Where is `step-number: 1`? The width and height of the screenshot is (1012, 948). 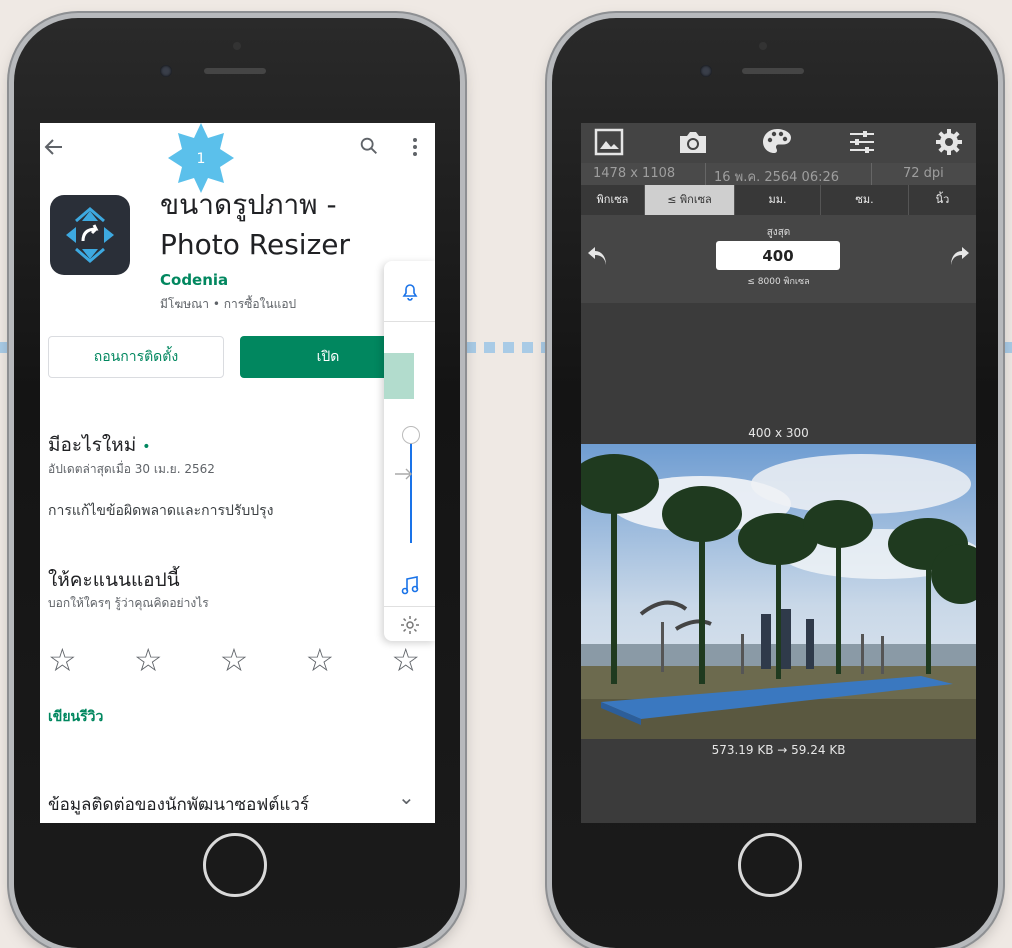
step-number: 1 is located at coordinates (201, 159).